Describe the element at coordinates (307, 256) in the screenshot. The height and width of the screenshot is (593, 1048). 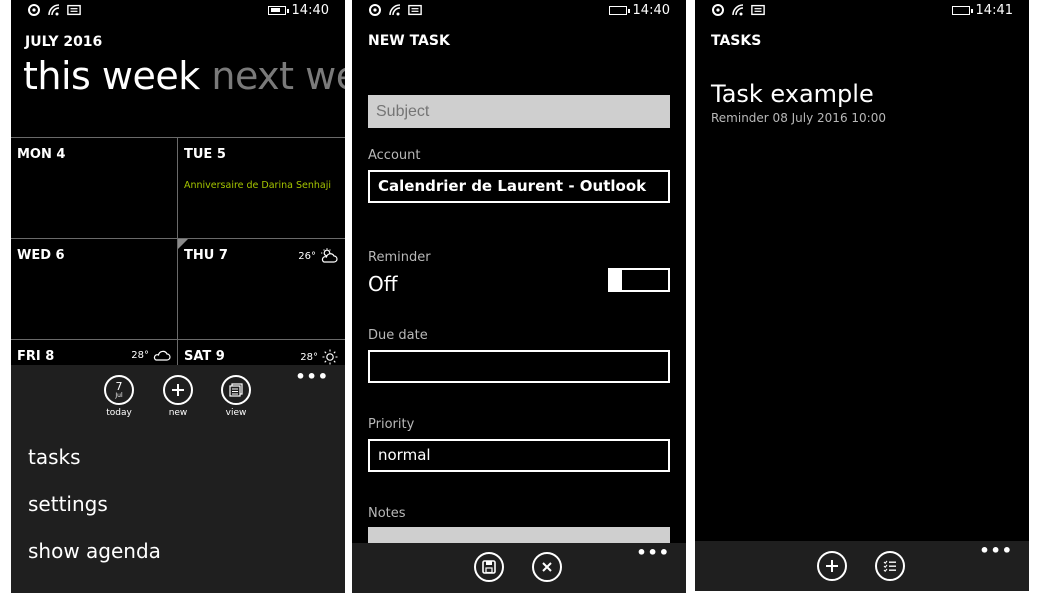
I see `temperature: 26°` at that location.